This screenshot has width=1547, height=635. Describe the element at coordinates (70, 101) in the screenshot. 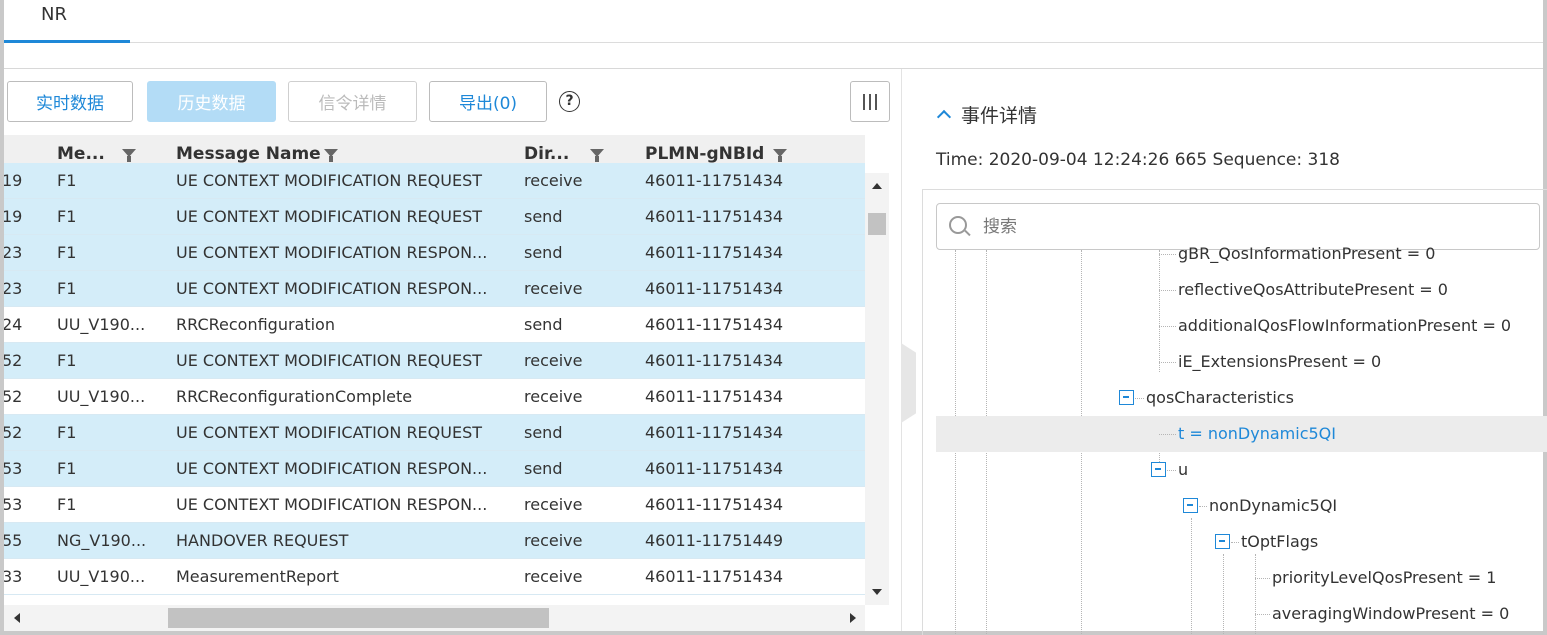

I see `realtime-data-button: 实时数据` at that location.